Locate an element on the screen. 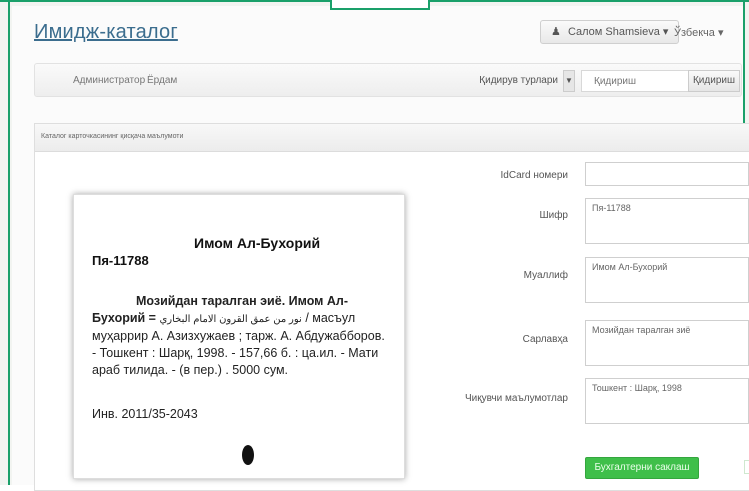  title-field: Мозийдан таралган зиё is located at coordinates (667, 343).